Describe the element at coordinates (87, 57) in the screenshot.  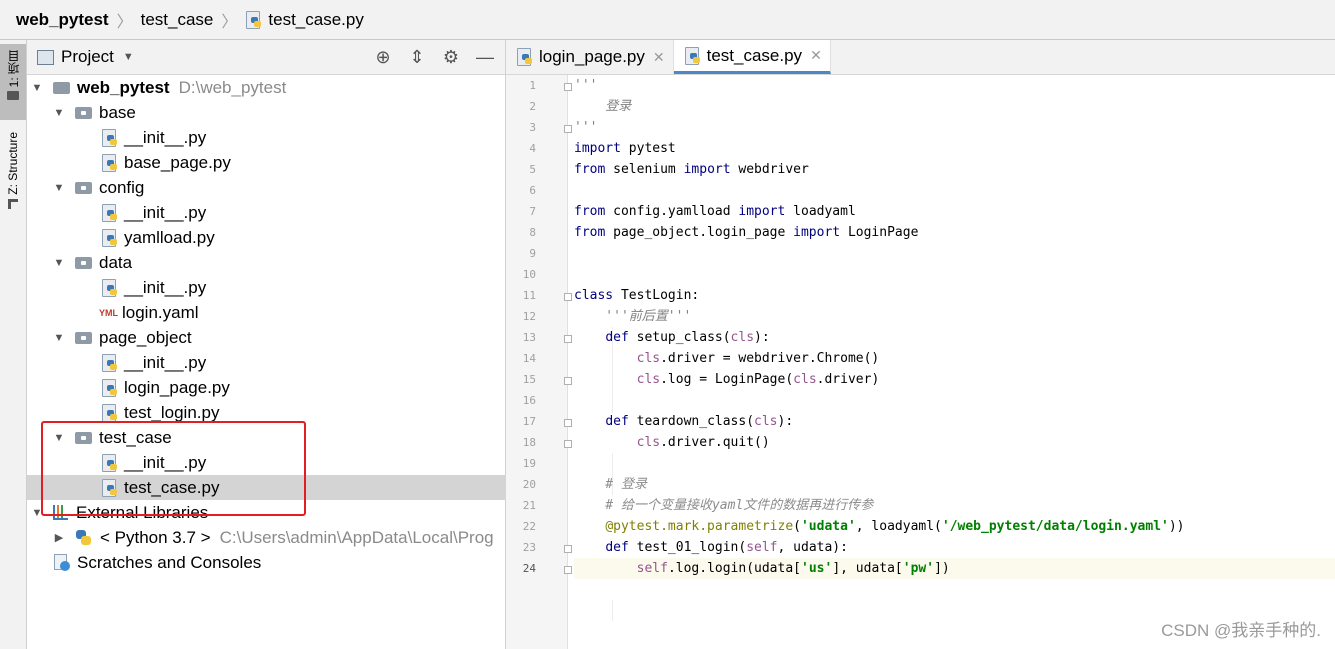
I see `project-panel-title: Project` at that location.